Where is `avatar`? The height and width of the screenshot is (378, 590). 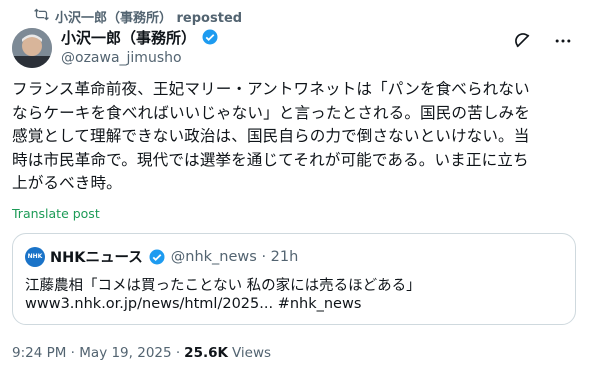 avatar is located at coordinates (32, 48).